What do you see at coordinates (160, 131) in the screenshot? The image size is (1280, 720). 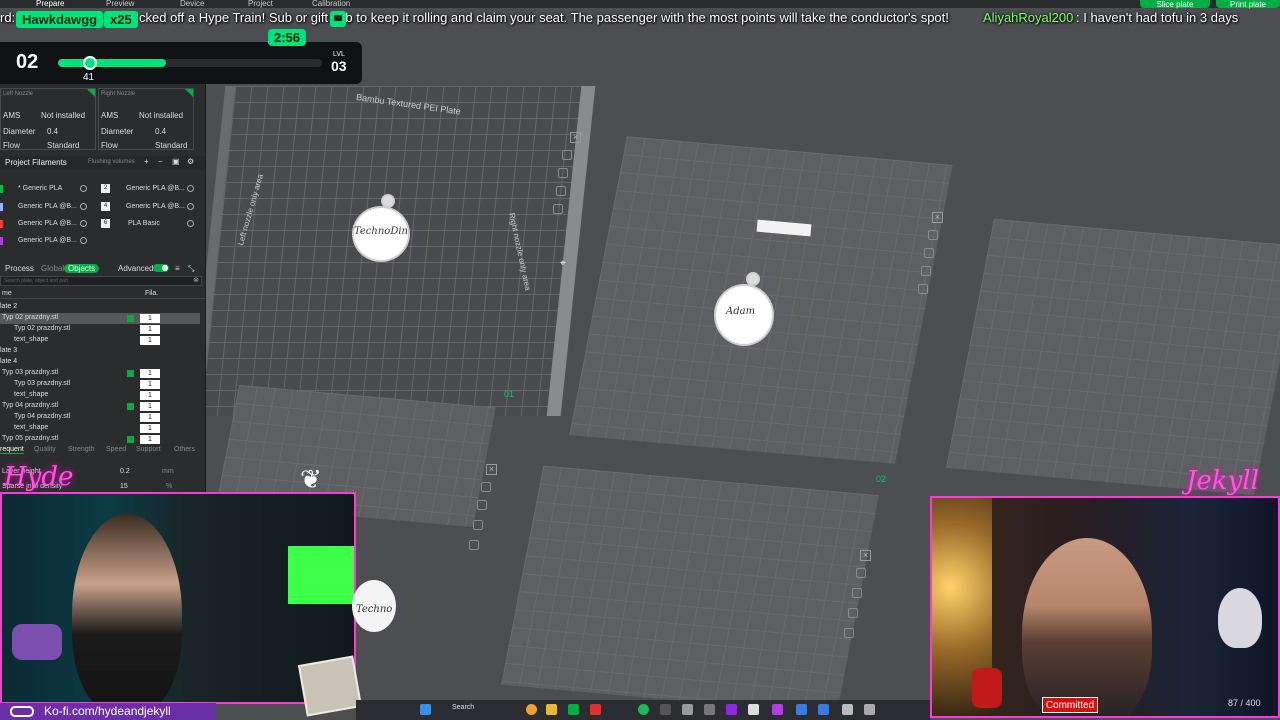 I see `diameter-value: 0.4` at bounding box center [160, 131].